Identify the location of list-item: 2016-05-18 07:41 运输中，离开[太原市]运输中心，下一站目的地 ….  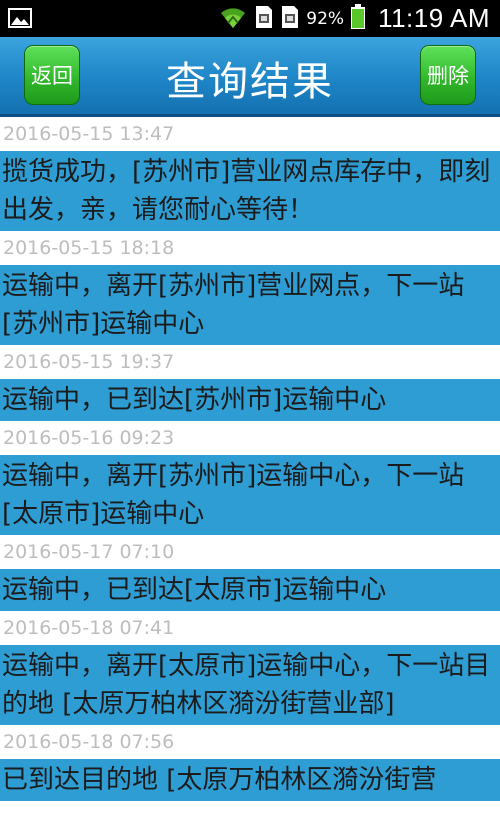
(250, 668).